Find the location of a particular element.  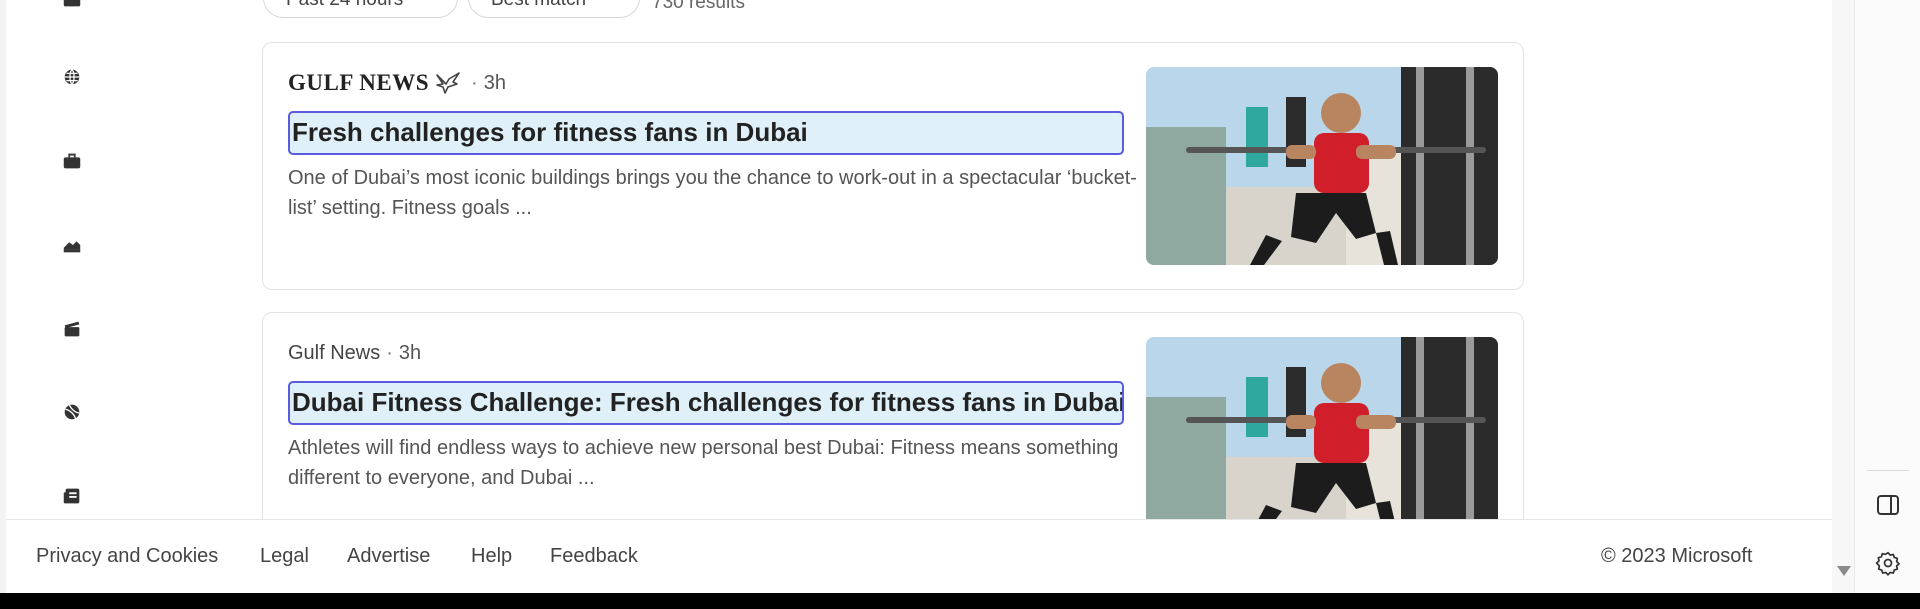

sort-label: Best match is located at coordinates (538, 5).